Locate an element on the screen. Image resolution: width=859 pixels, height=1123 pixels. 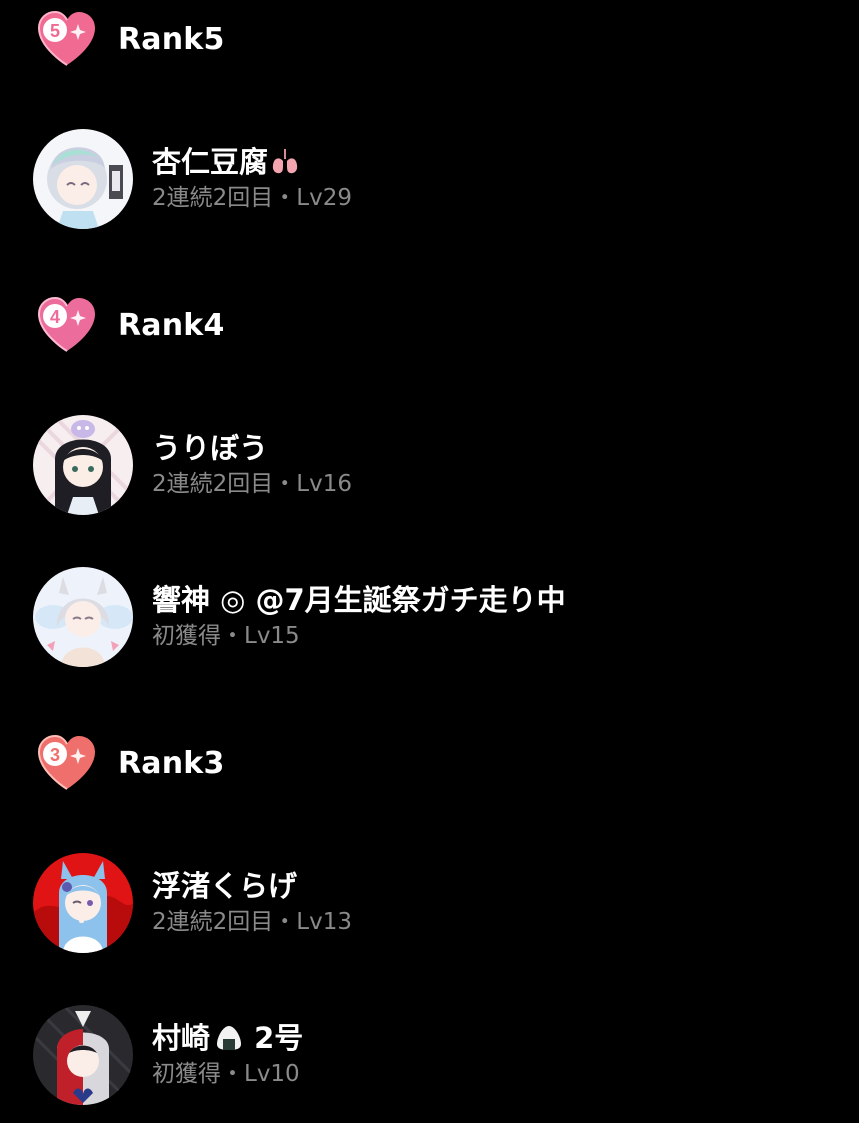
rank-header-4: 4 Rank4 is located at coordinates (130, 325).